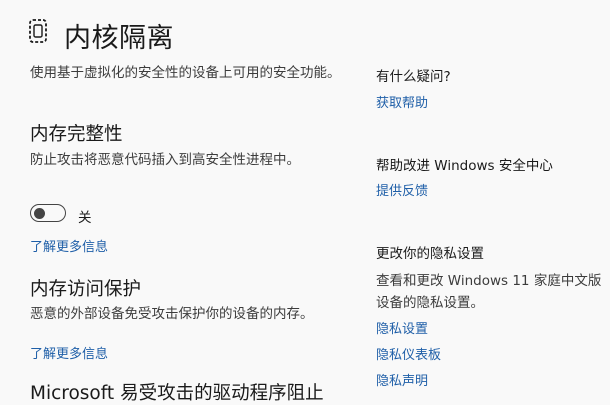  Describe the element at coordinates (172, 314) in the screenshot. I see `memory-access-protection-description: 恶意的外部设备免受攻击保护你的设备的内存。` at that location.